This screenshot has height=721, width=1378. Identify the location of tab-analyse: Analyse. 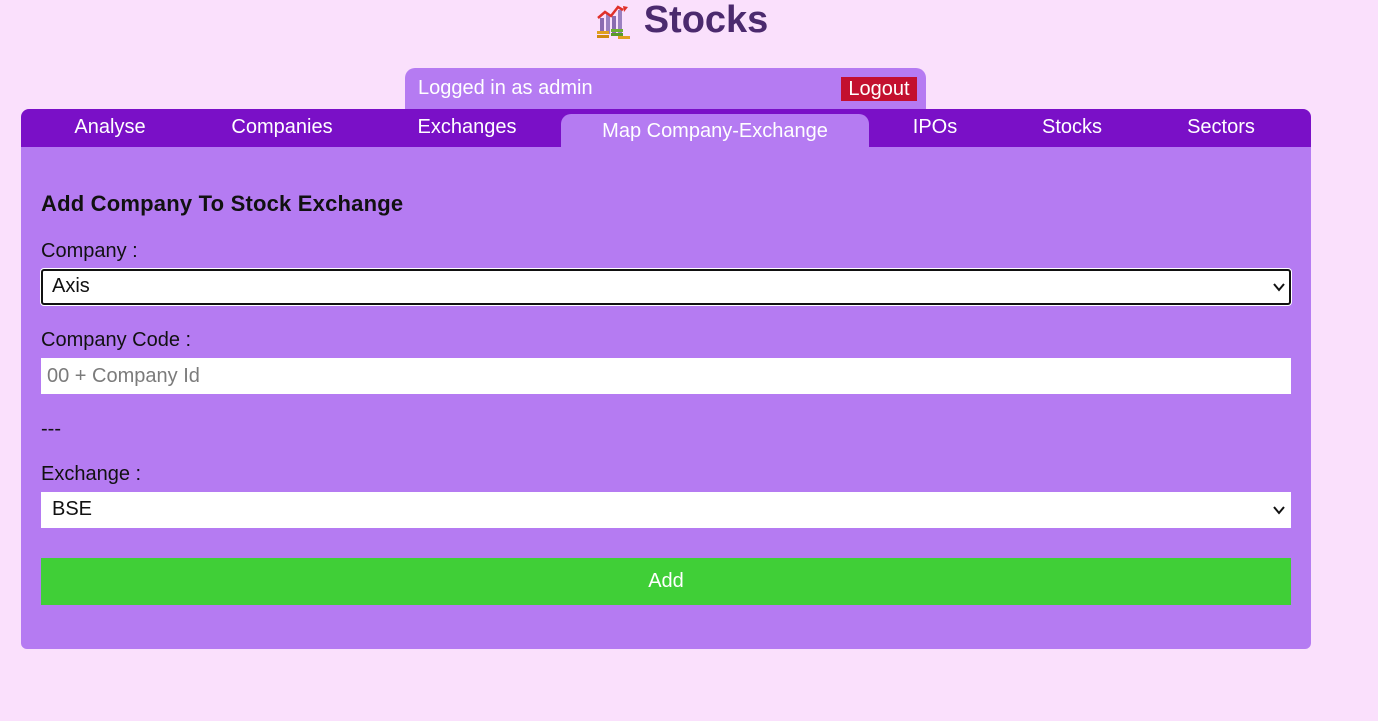
(110, 128).